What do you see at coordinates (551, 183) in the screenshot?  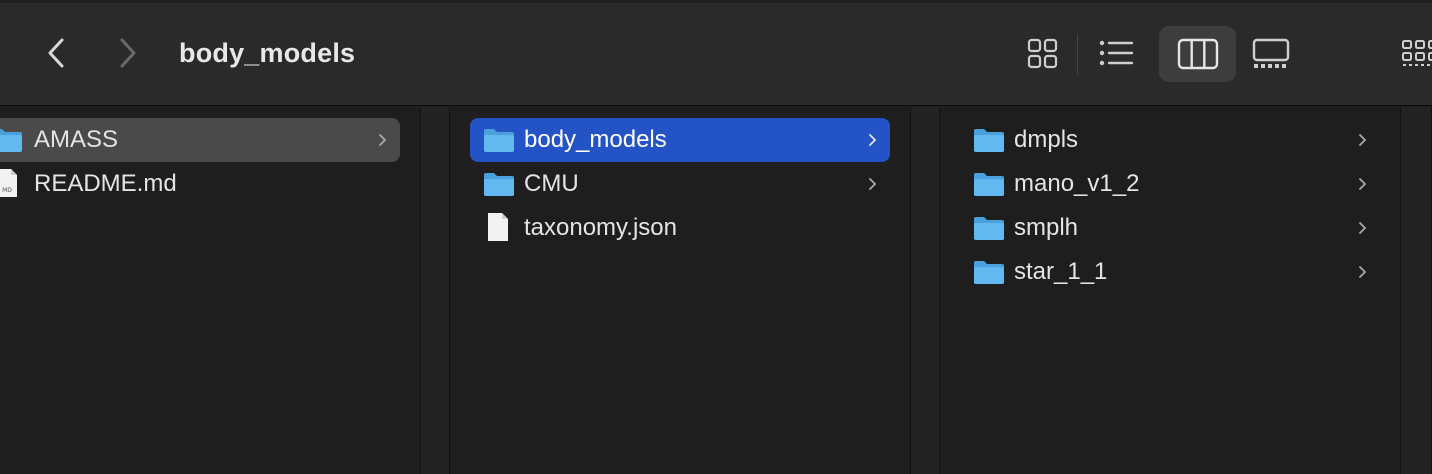 I see `list-item-label: CMU` at bounding box center [551, 183].